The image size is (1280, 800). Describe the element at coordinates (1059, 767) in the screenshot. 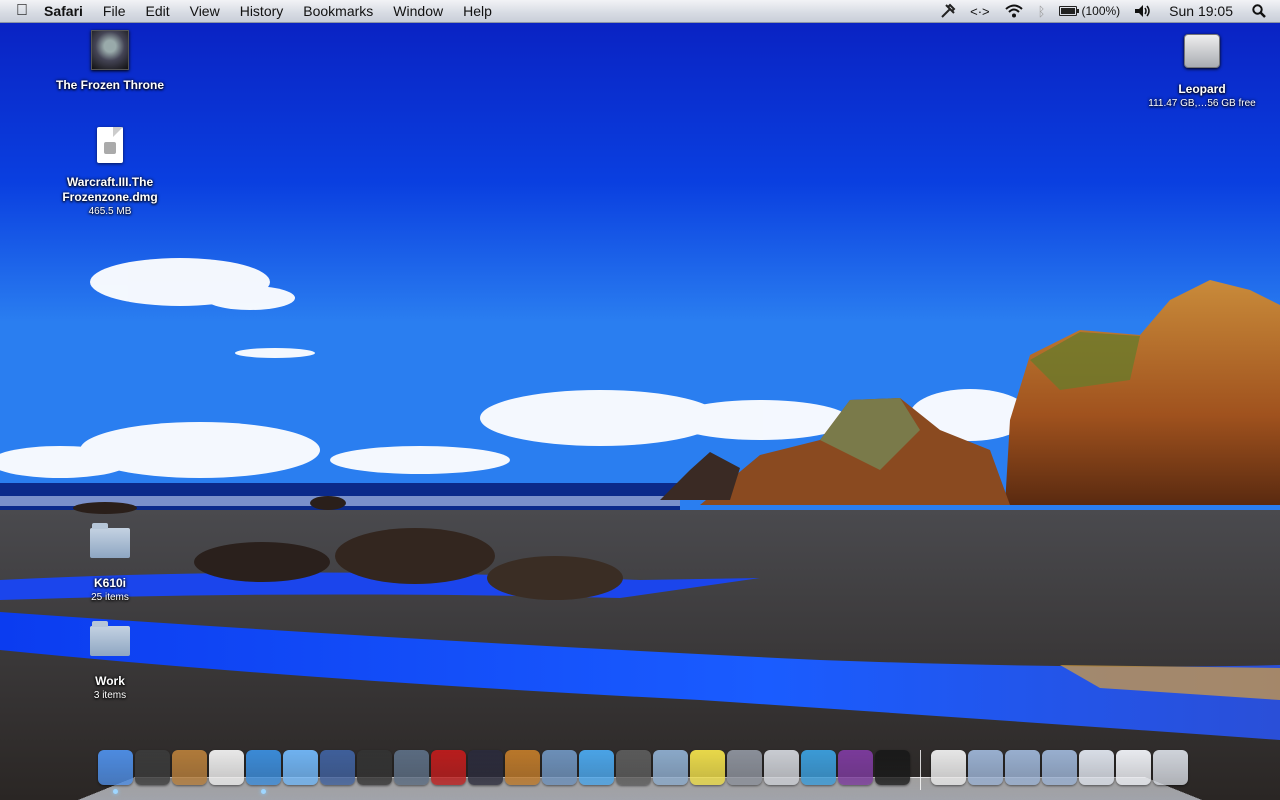

I see `documents-folder-icon` at that location.